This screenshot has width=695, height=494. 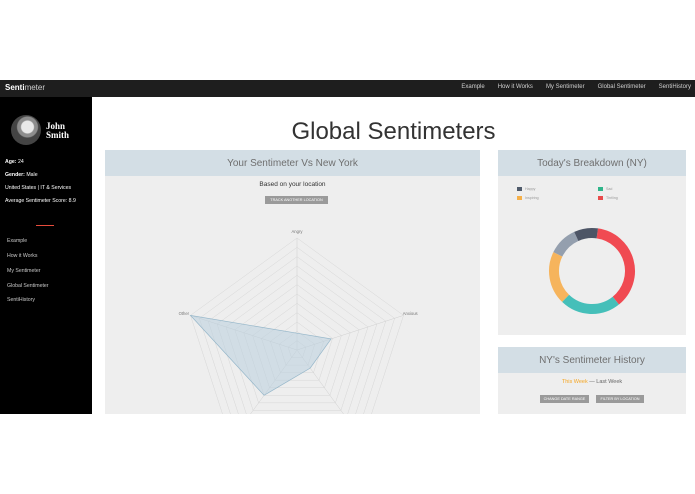 I want to click on this-week-link: This Week, so click(x=575, y=382).